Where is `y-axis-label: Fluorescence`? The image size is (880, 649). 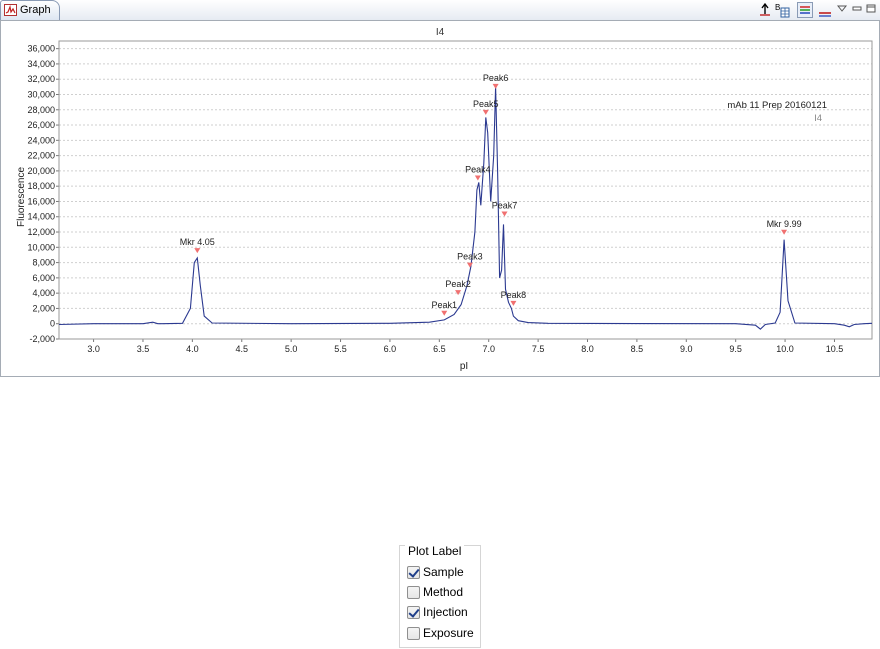
y-axis-label: Fluorescence is located at coordinates (21, 197).